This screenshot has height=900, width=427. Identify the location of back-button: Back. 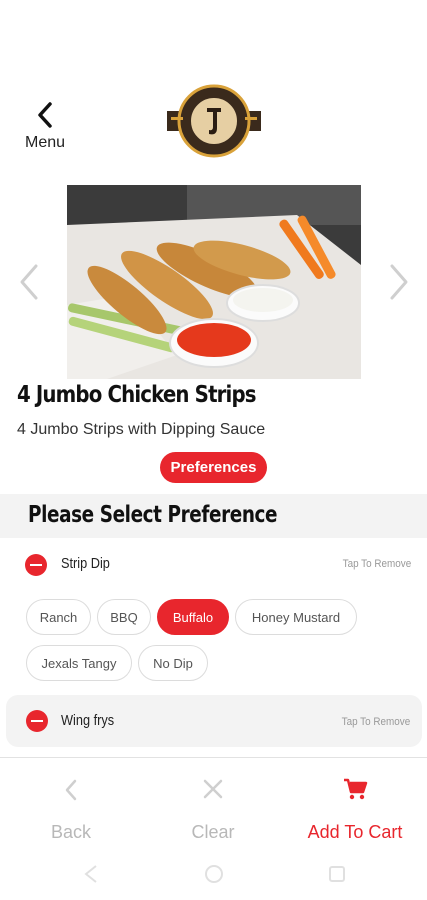
(71, 808).